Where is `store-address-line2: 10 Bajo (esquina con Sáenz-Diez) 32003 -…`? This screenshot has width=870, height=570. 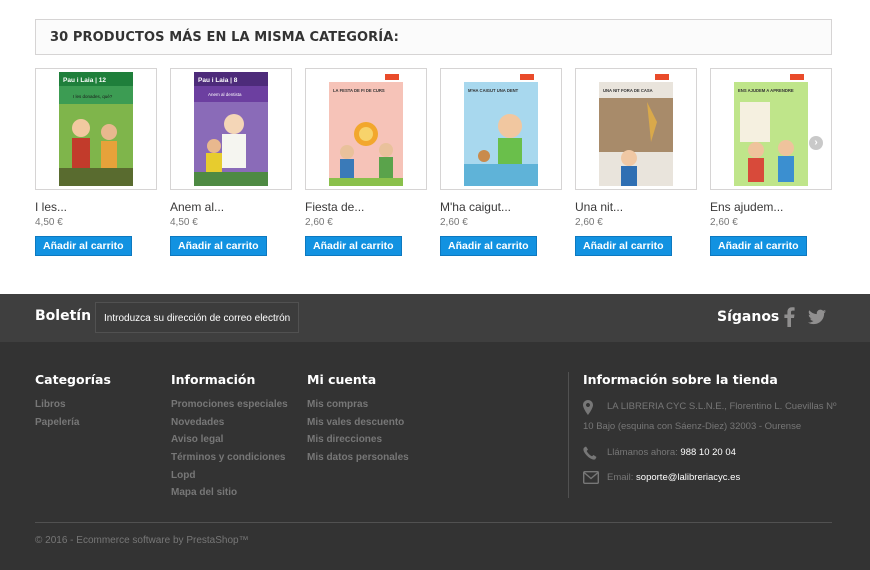 store-address-line2: 10 Bajo (esquina con Sáenz-Diez) 32003 -… is located at coordinates (692, 426).